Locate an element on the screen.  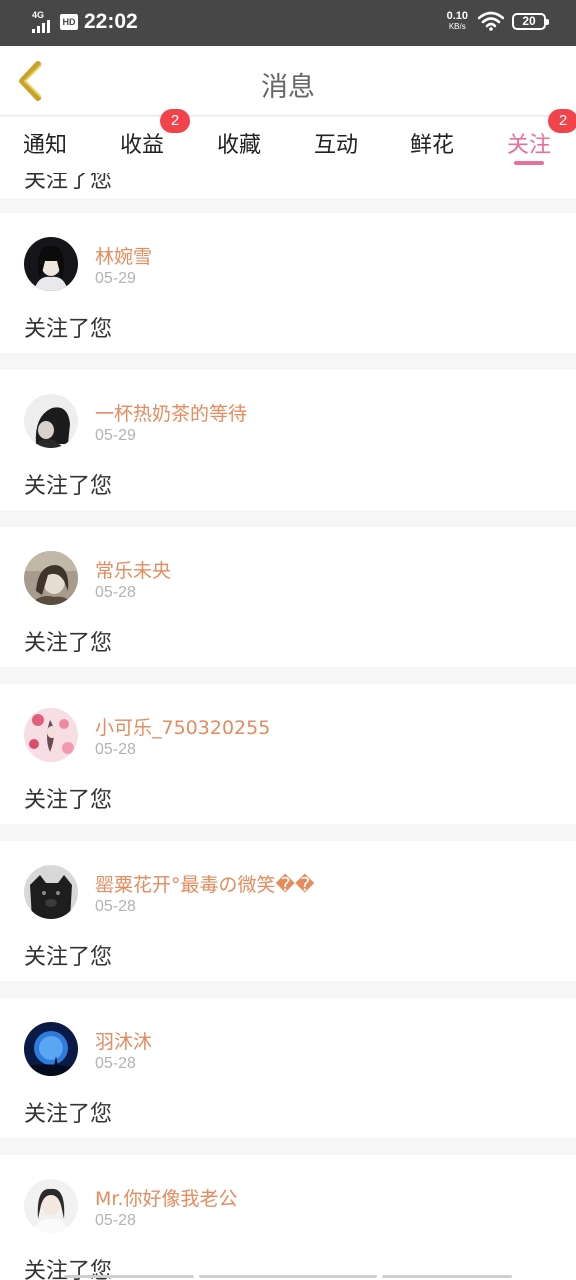
list-item: 羽沐沐 05-28 关注了您 is located at coordinates (288, 1068).